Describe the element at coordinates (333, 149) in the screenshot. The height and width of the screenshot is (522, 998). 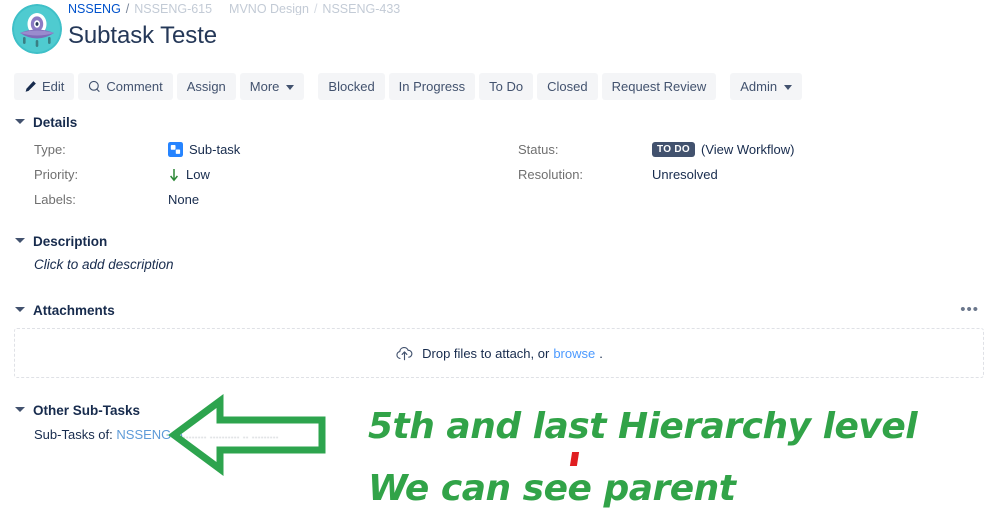
I see `type-value: Sub-task` at that location.